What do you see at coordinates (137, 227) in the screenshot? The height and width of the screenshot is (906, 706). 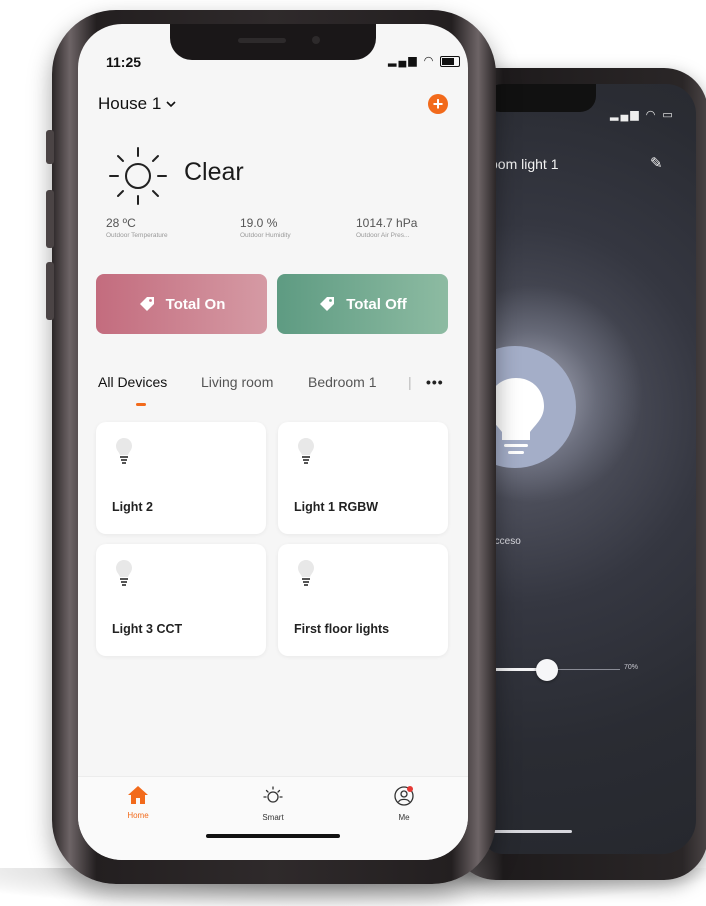 I see `stat-temperature: 28 ºC Outdoor Temperature` at bounding box center [137, 227].